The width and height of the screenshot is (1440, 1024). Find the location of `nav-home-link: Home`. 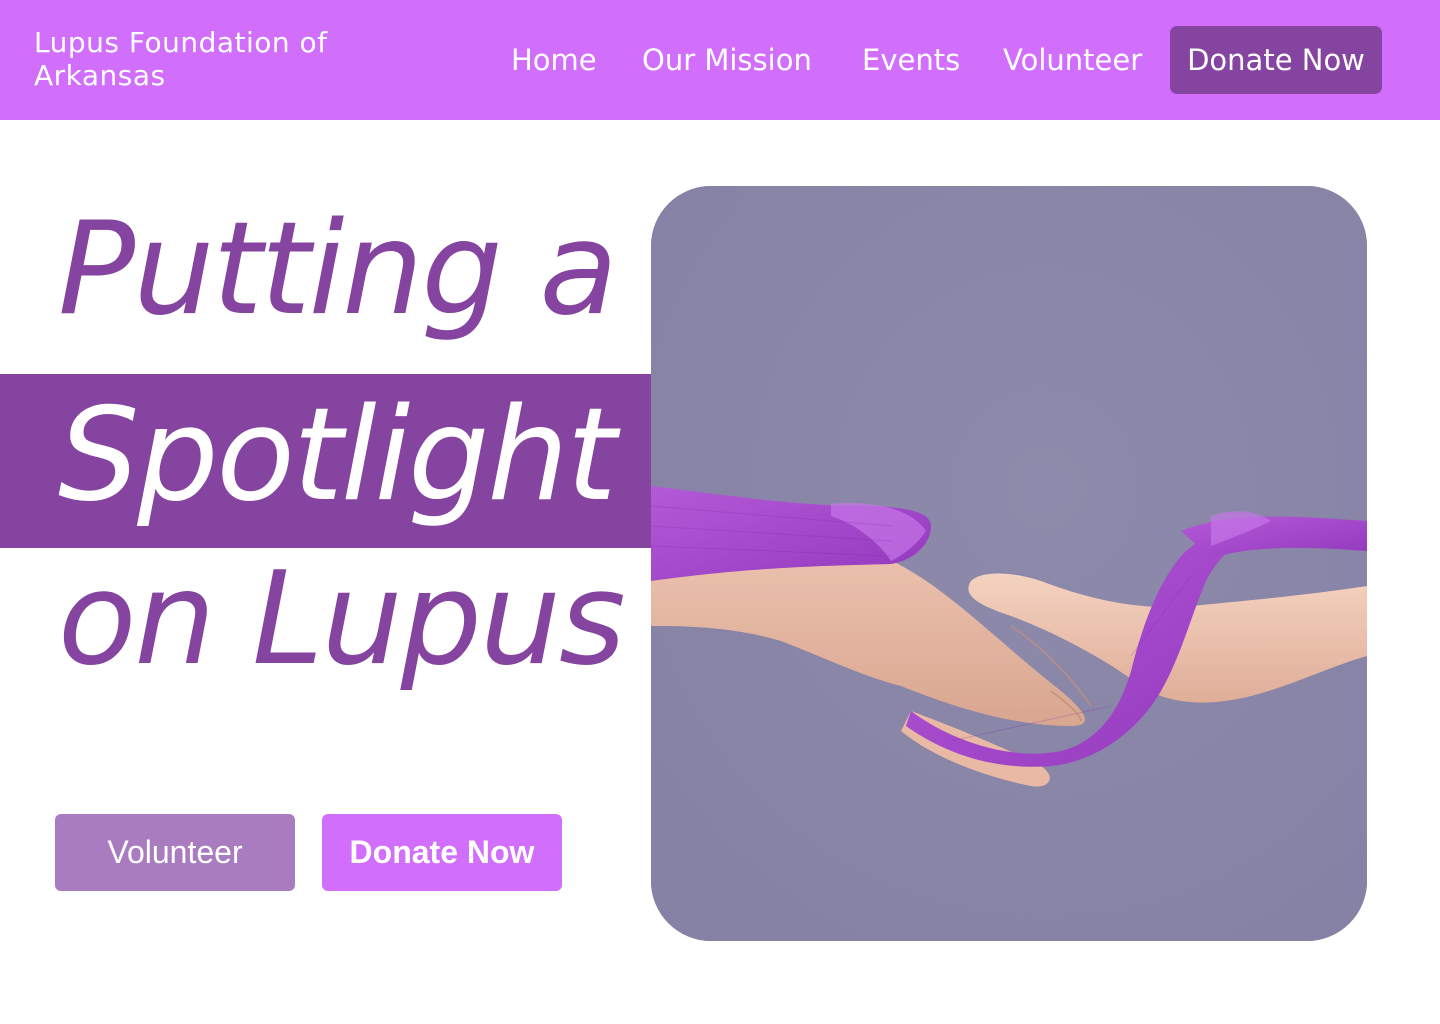

nav-home-link: Home is located at coordinates (554, 60).